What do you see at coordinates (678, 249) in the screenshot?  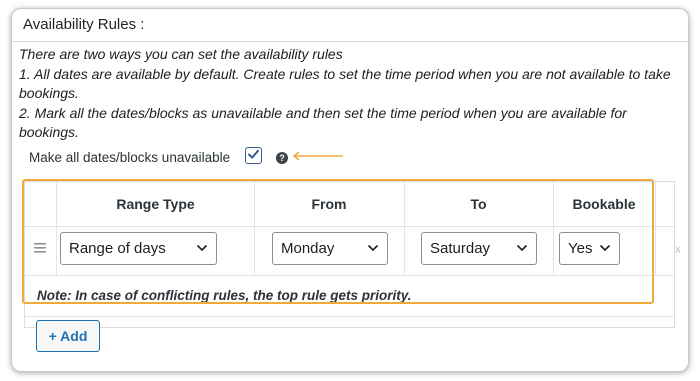 I see `remove-row-button: x` at bounding box center [678, 249].